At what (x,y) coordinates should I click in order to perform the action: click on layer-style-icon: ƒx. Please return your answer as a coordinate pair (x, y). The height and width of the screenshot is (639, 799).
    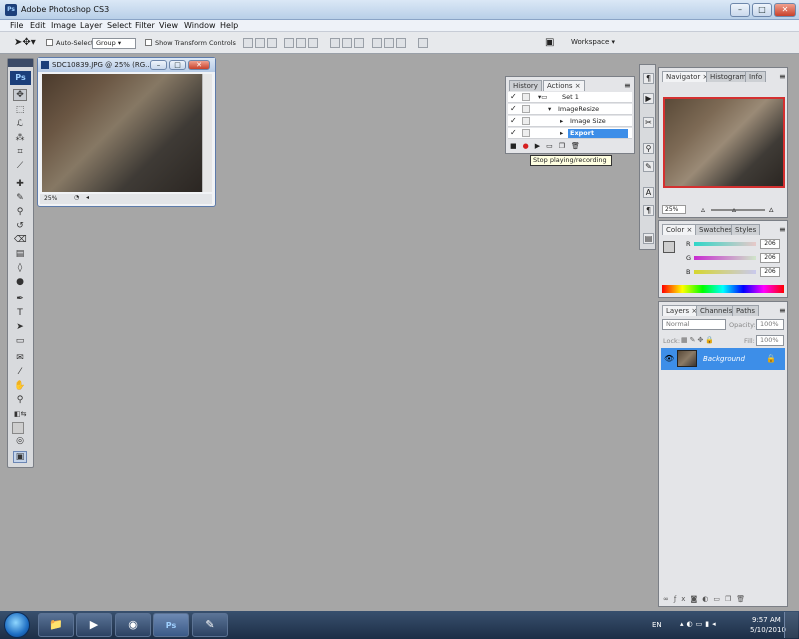
    Looking at the image, I should click on (682, 599).